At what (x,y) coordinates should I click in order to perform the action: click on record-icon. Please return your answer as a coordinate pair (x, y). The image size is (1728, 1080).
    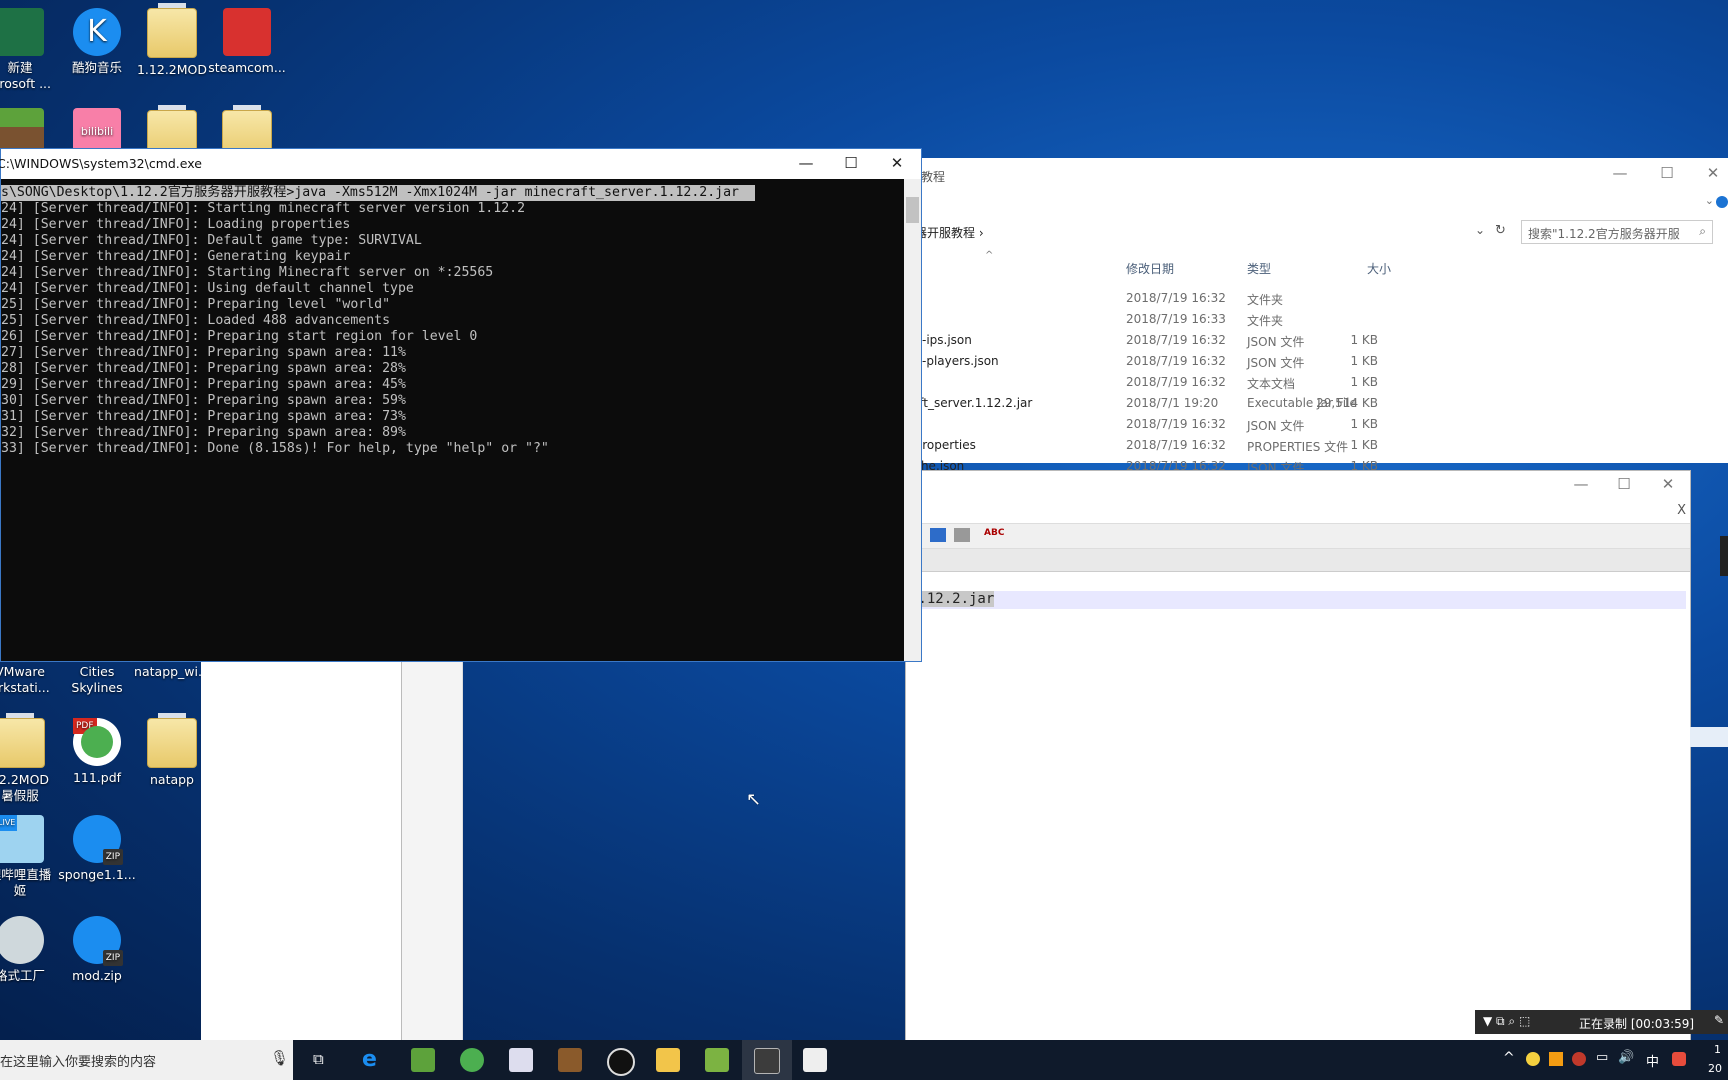
    Looking at the image, I should click on (621, 1062).